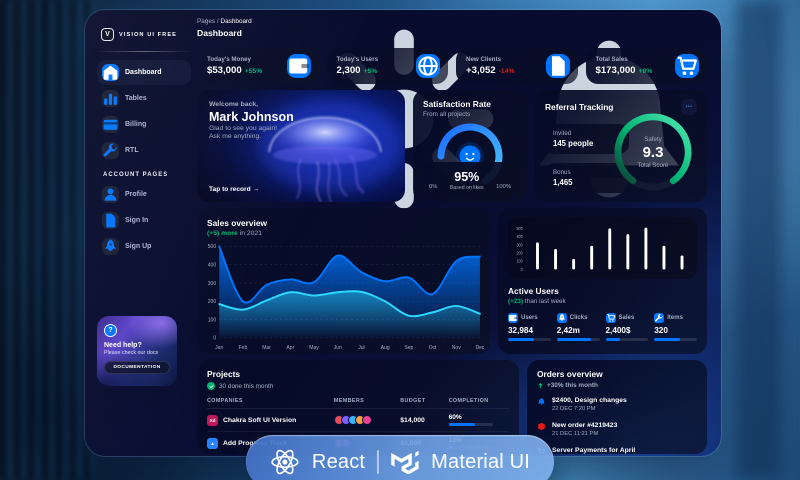 This screenshot has height=480, width=800. What do you see at coordinates (545, 301) in the screenshot?
I see `active-users-period: than last week` at bounding box center [545, 301].